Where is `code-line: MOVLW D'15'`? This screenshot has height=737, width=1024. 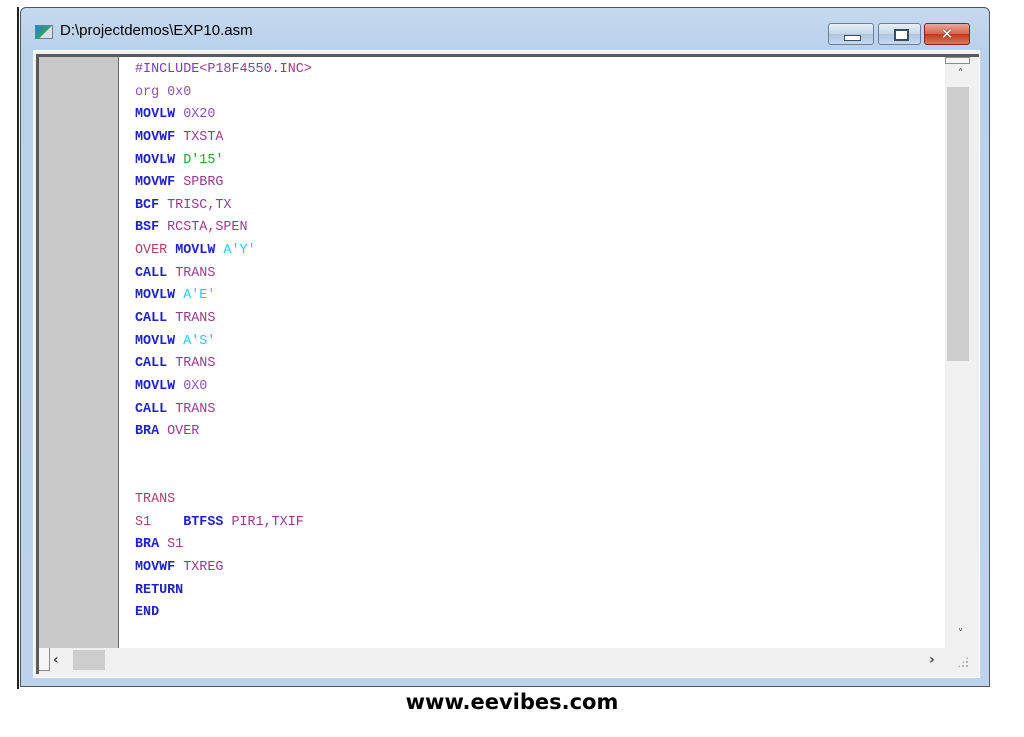
code-line: MOVLW D'15' is located at coordinates (223, 161).